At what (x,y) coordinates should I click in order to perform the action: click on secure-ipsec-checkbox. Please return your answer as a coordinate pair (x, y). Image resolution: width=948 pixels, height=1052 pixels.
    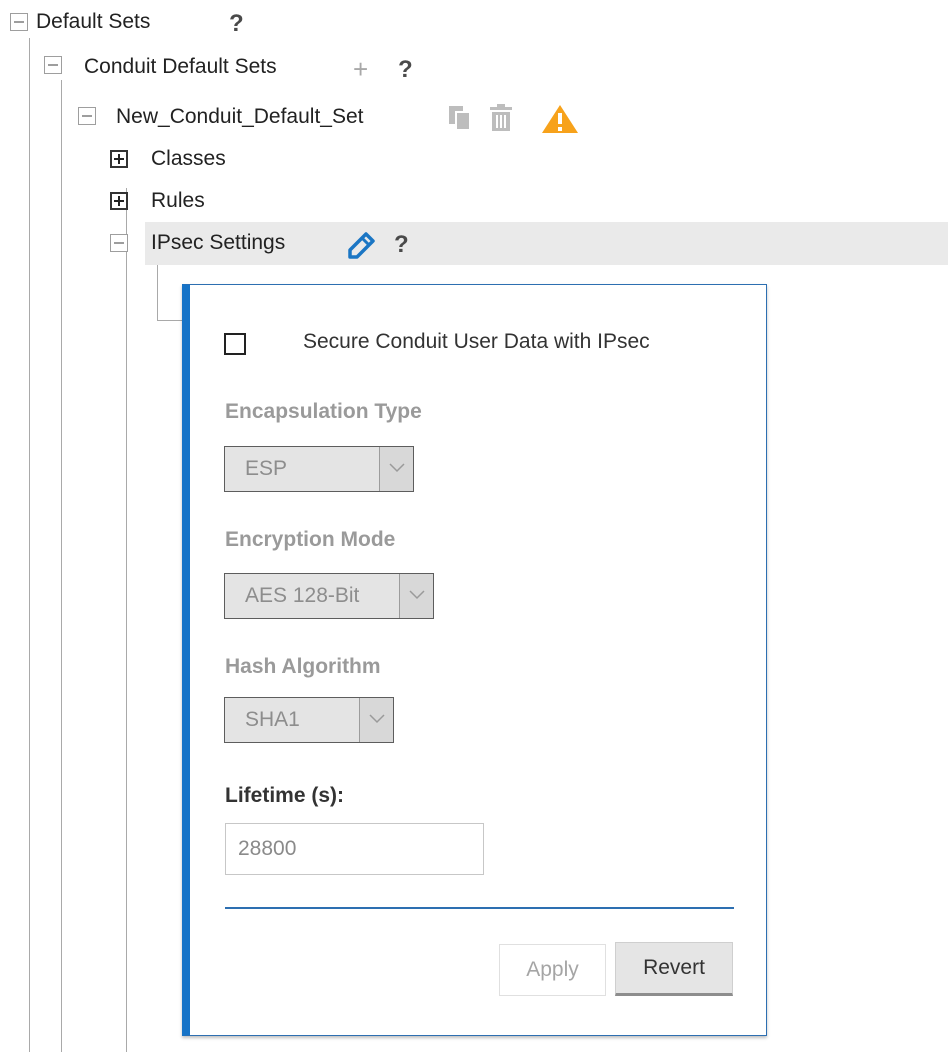
    Looking at the image, I should click on (235, 344).